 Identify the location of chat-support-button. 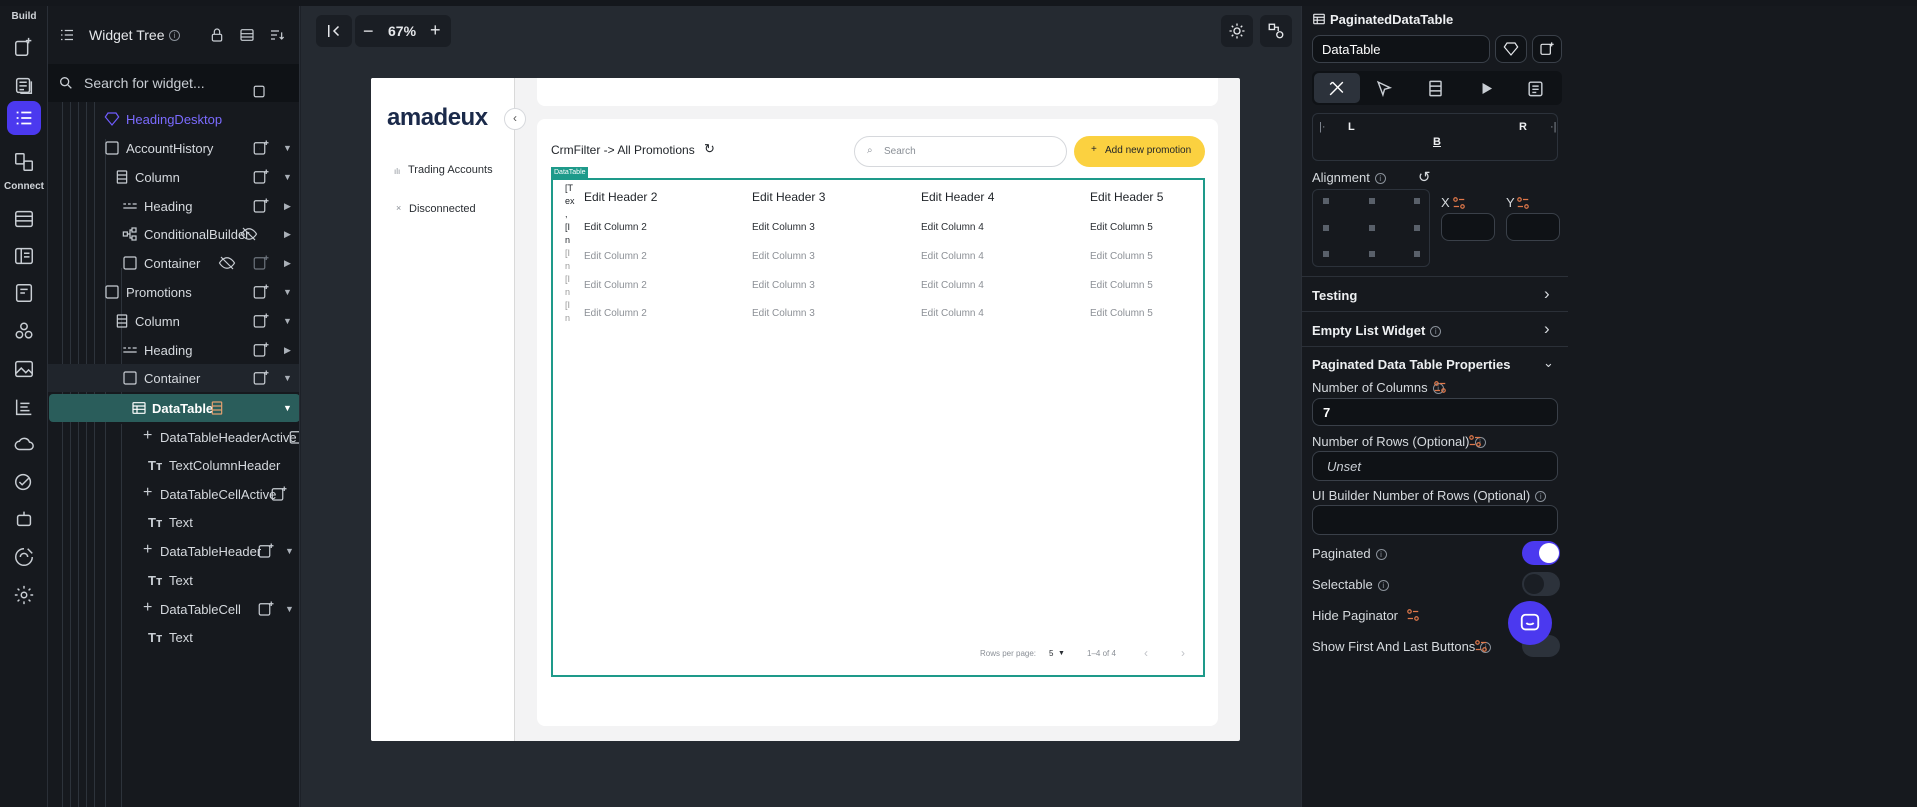
(1530, 623).